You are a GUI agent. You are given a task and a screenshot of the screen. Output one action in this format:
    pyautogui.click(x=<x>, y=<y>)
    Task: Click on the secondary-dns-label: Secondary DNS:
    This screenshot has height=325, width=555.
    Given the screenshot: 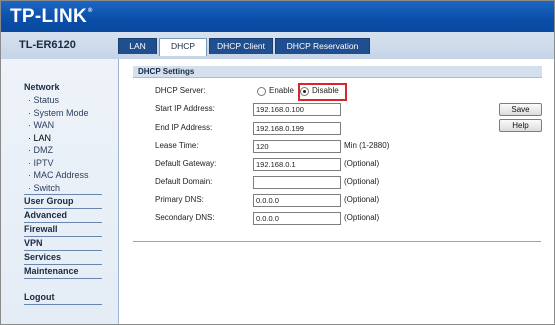 What is the action you would take?
    pyautogui.click(x=185, y=217)
    